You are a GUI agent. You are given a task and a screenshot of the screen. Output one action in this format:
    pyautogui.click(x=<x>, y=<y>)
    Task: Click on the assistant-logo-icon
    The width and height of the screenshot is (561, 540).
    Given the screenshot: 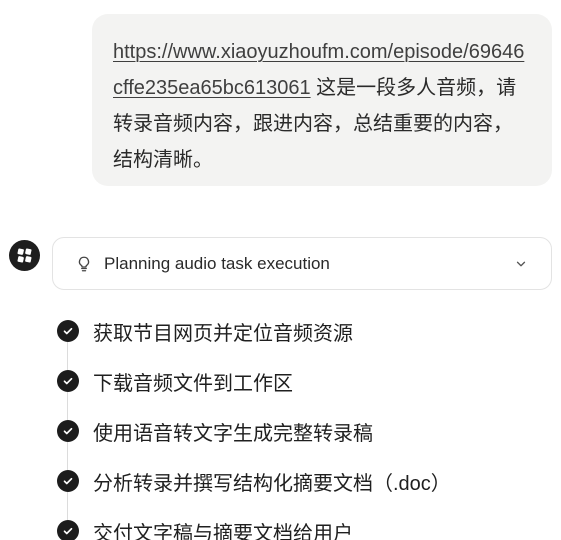 What is the action you would take?
    pyautogui.click(x=24, y=255)
    